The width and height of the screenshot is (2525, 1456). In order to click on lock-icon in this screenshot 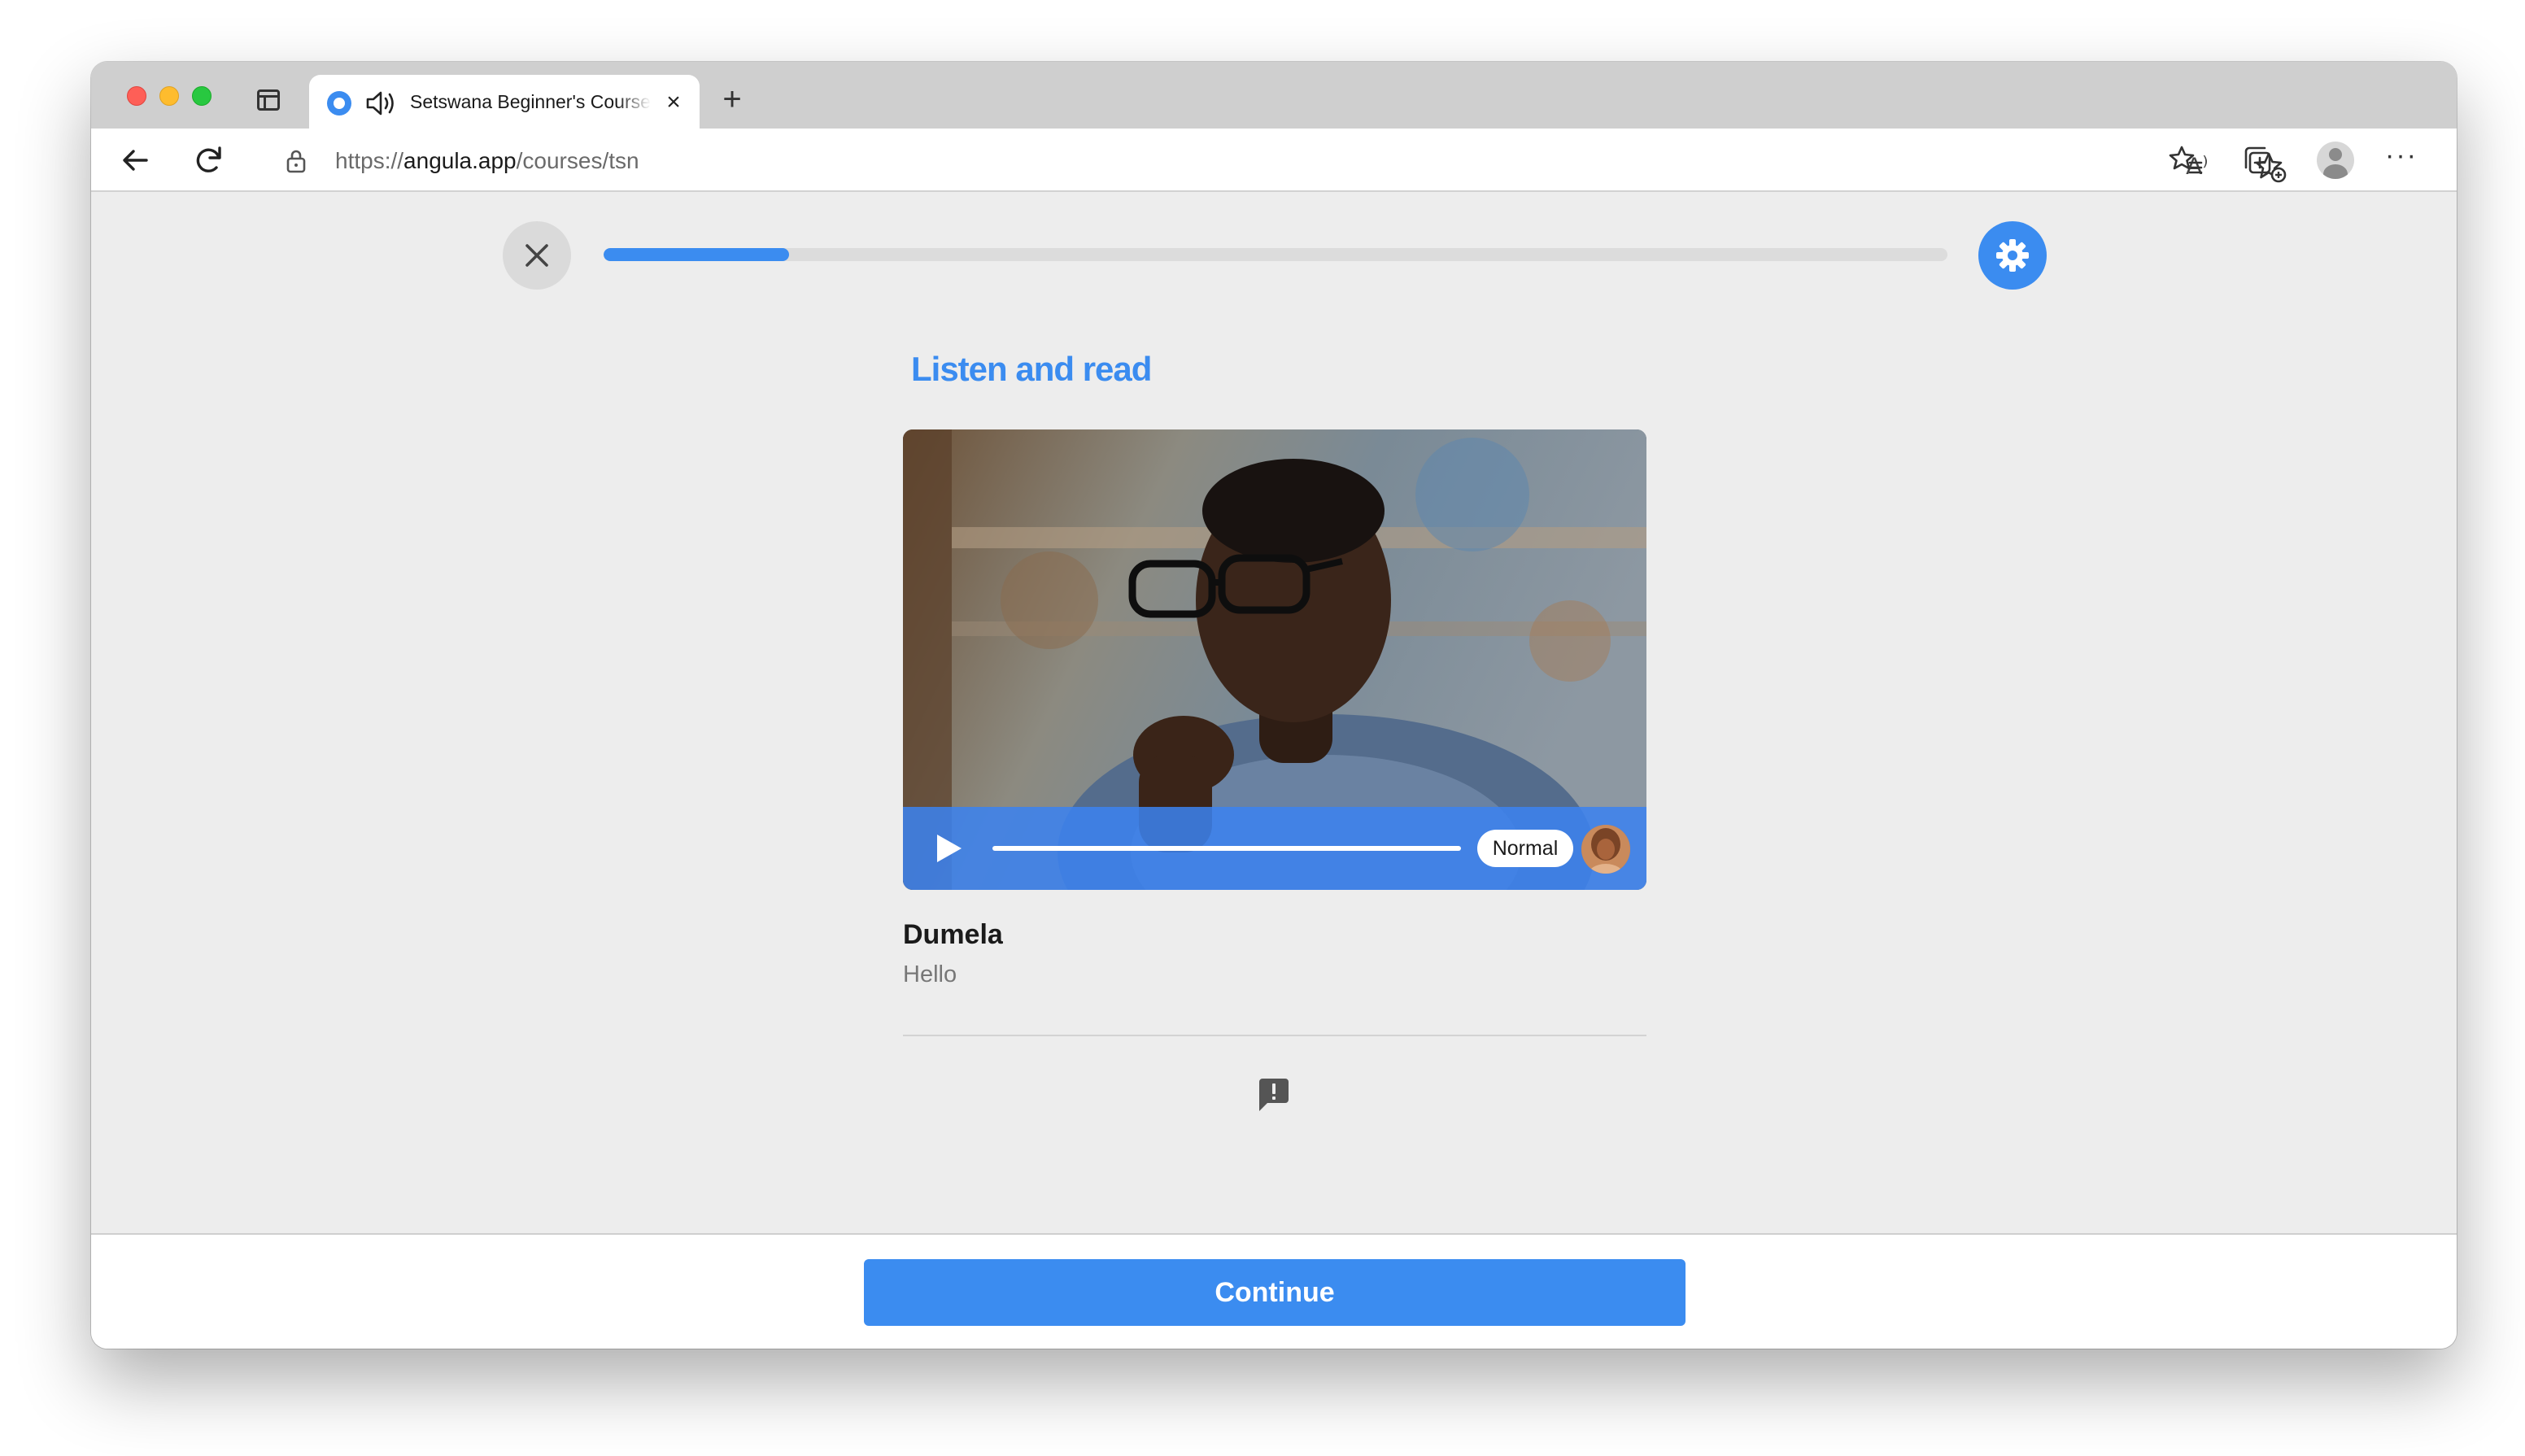, I will do `click(296, 161)`.